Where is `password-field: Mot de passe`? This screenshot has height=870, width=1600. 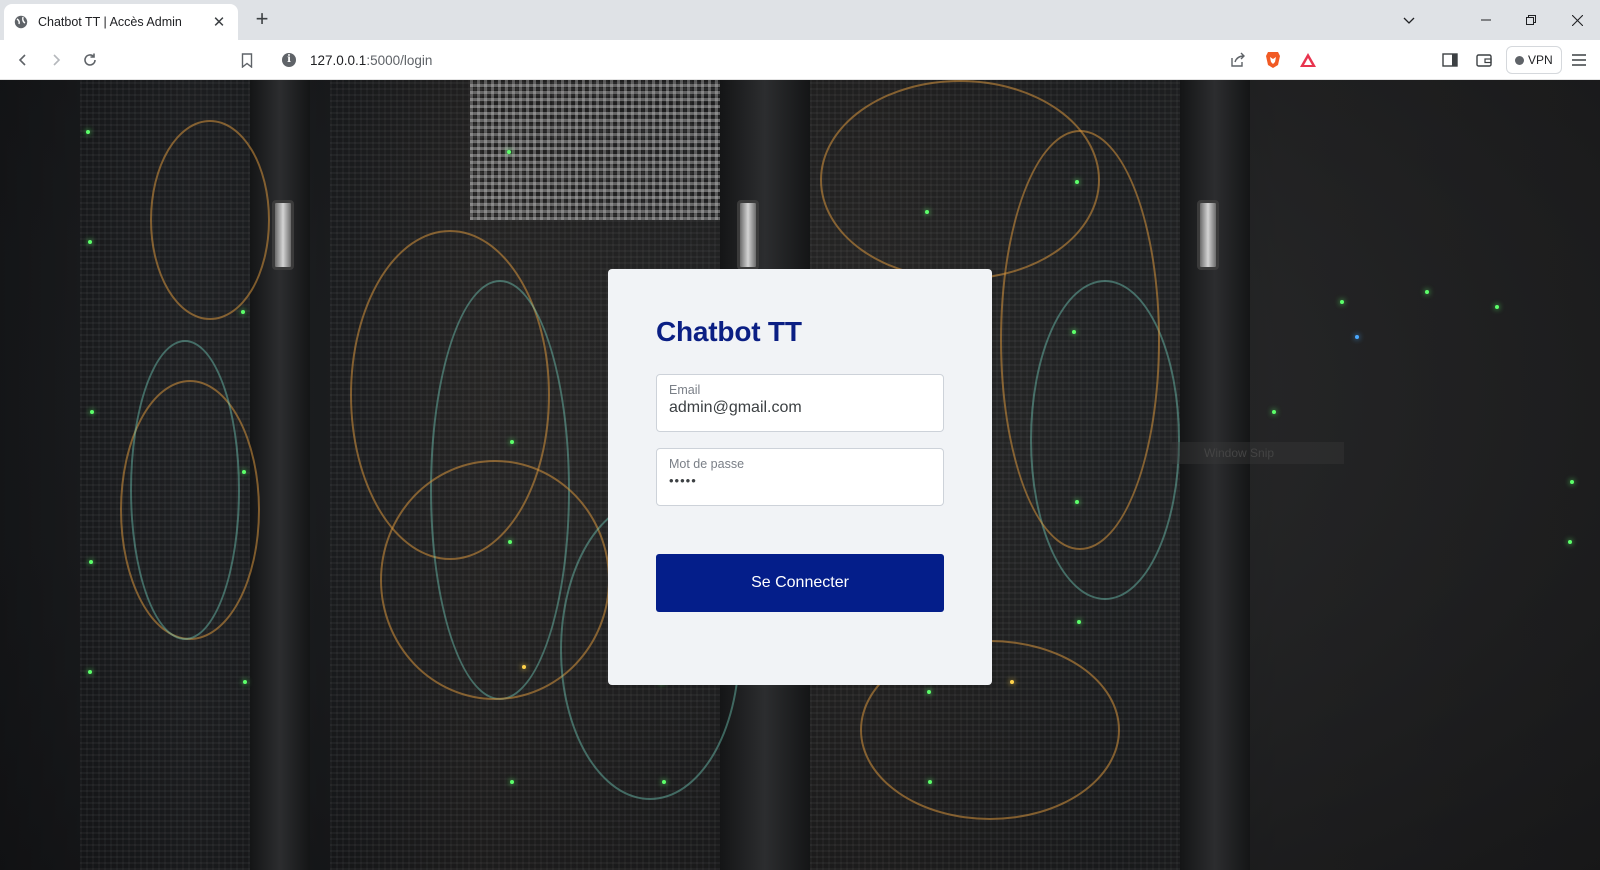 password-field: Mot de passe is located at coordinates (800, 477).